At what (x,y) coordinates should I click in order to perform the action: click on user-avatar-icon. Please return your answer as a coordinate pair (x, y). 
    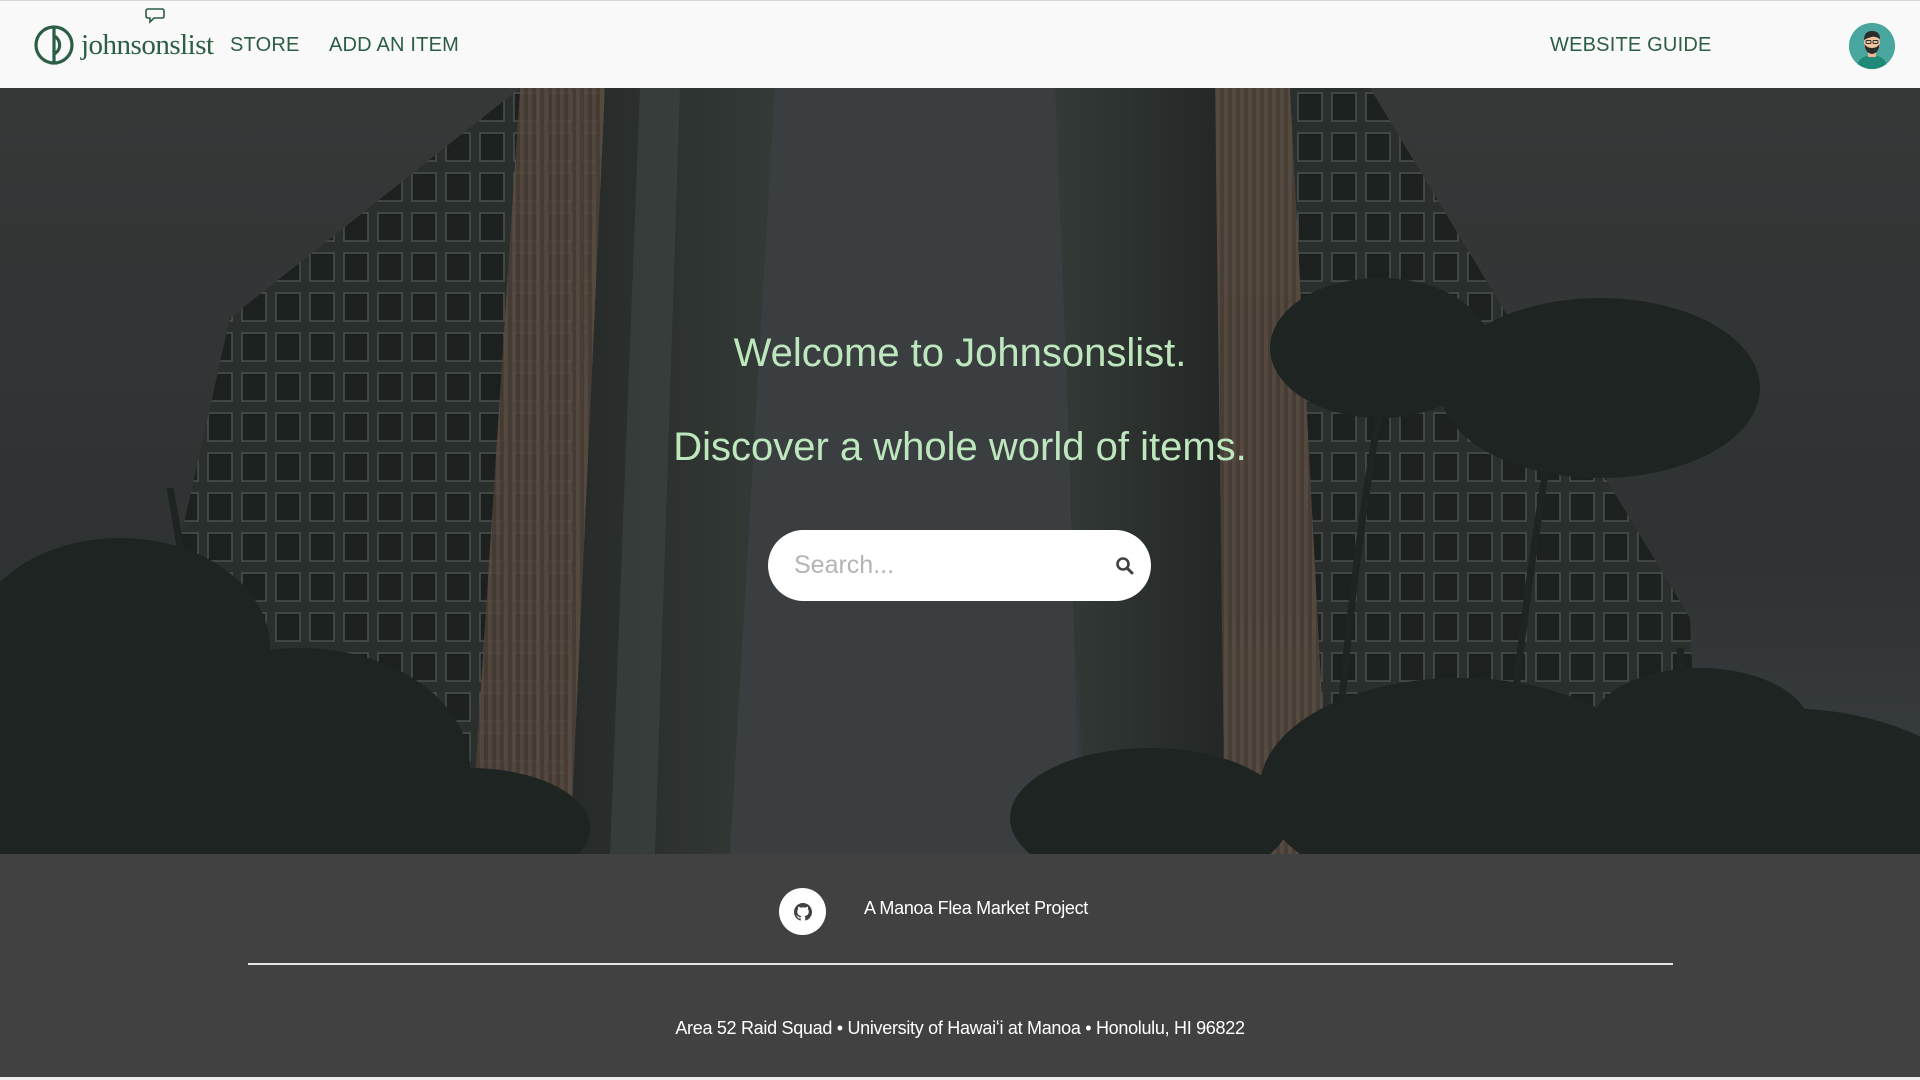
    Looking at the image, I should click on (1872, 46).